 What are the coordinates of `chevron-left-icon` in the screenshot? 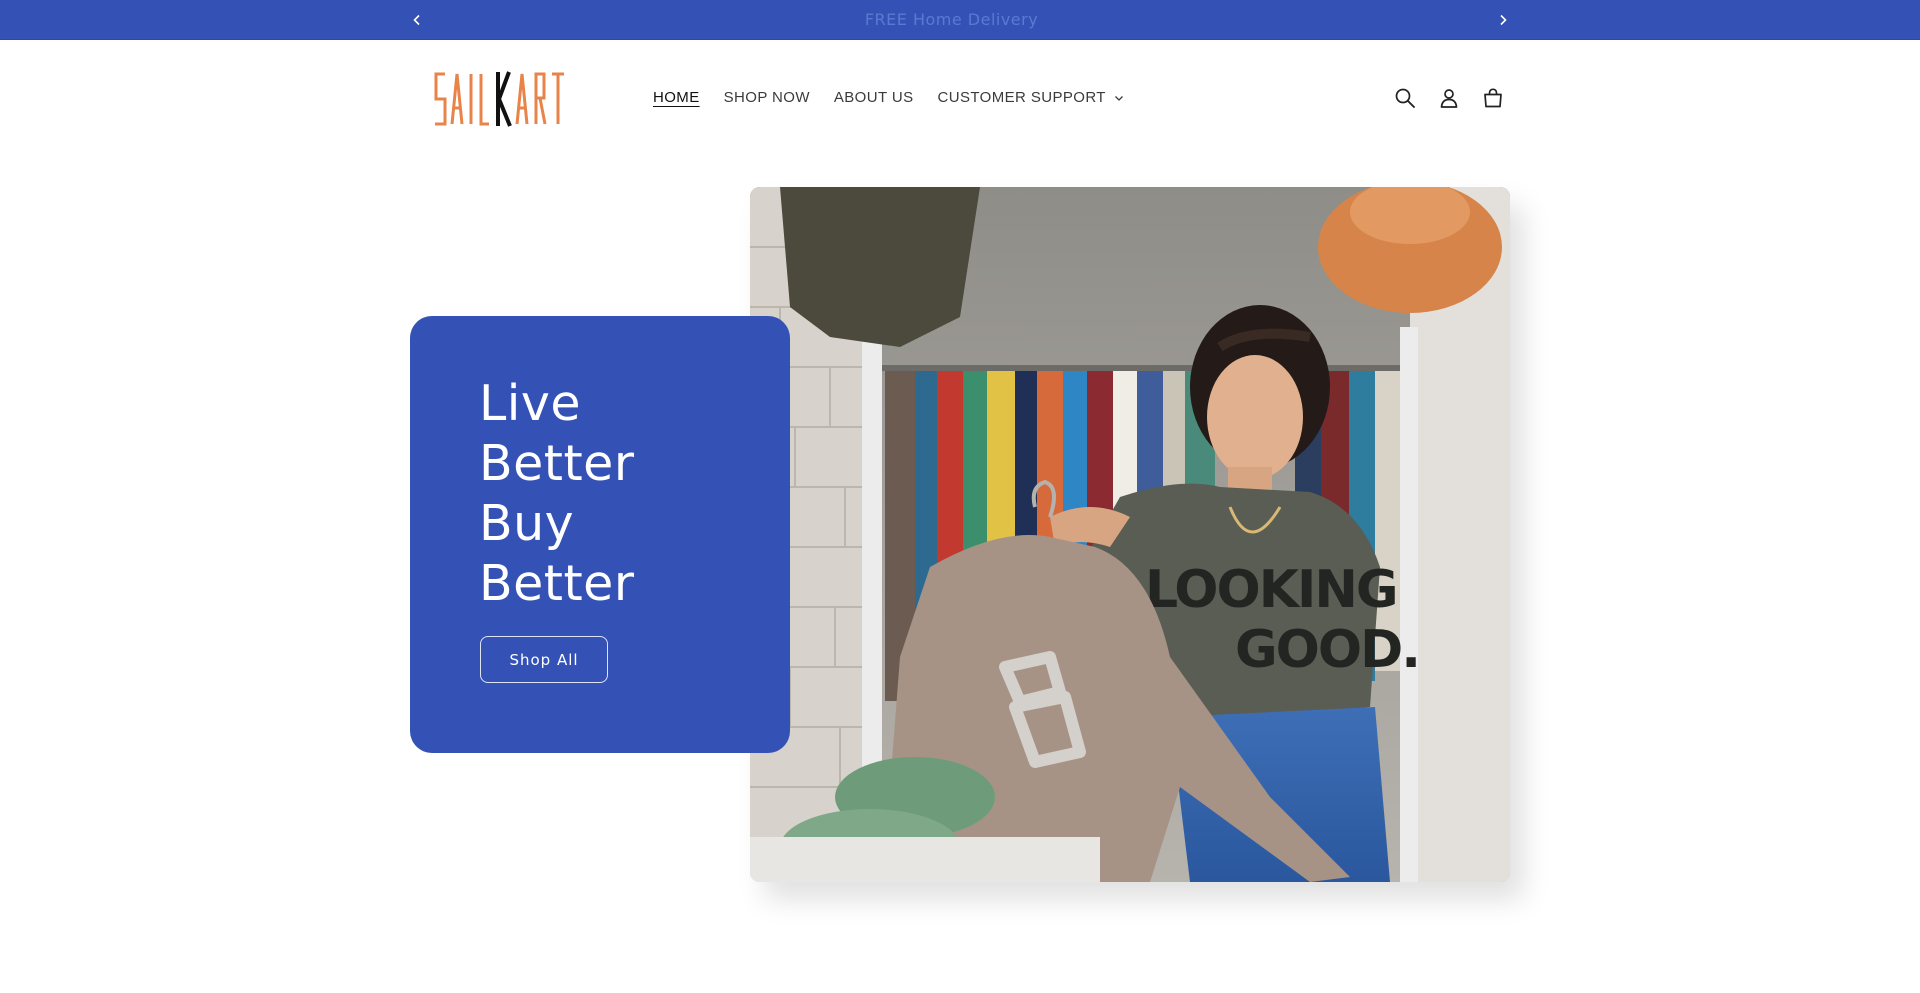 It's located at (416, 20).